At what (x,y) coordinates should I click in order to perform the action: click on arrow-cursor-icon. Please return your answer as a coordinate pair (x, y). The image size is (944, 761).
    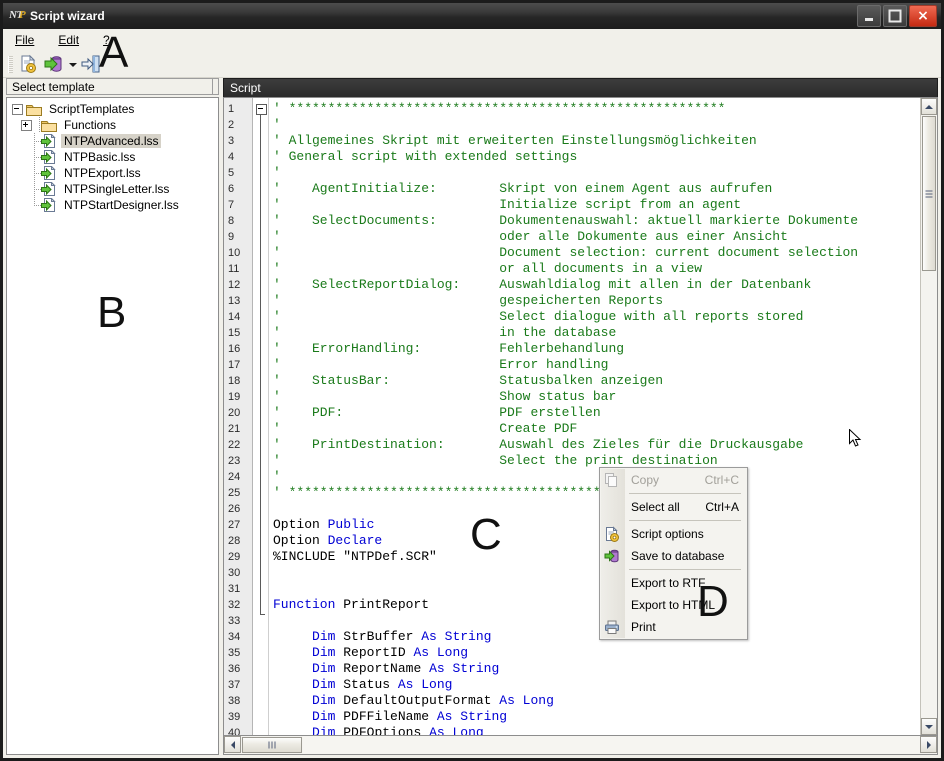
    Looking at the image, I should click on (855, 437).